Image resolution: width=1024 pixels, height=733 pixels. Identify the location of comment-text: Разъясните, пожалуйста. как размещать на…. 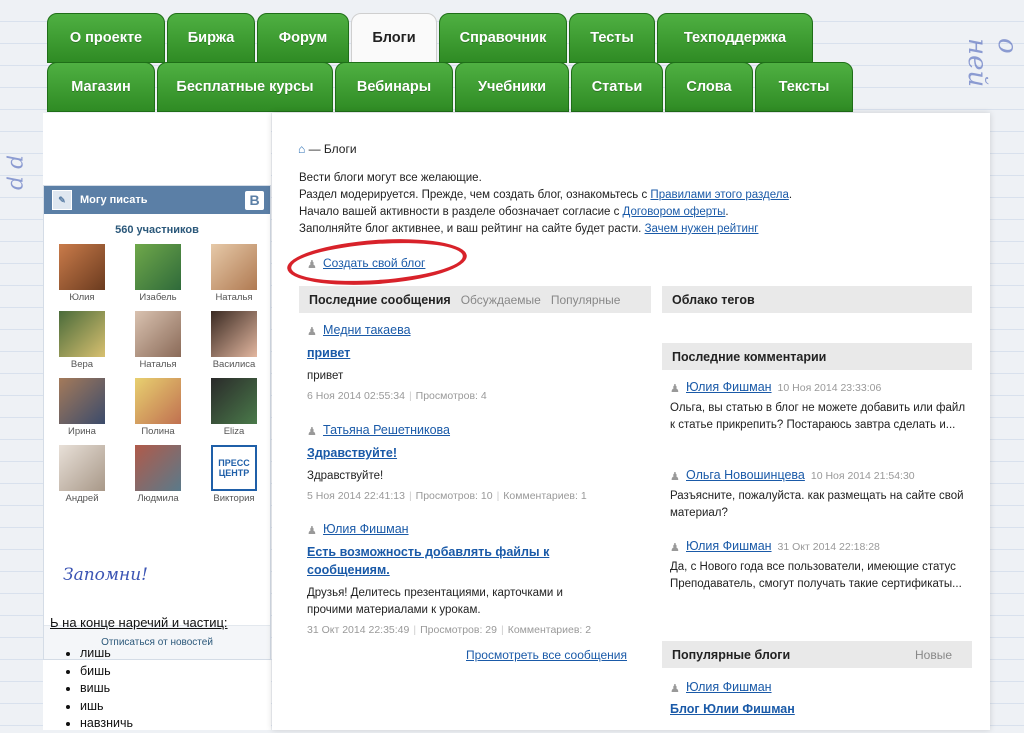
(820, 505).